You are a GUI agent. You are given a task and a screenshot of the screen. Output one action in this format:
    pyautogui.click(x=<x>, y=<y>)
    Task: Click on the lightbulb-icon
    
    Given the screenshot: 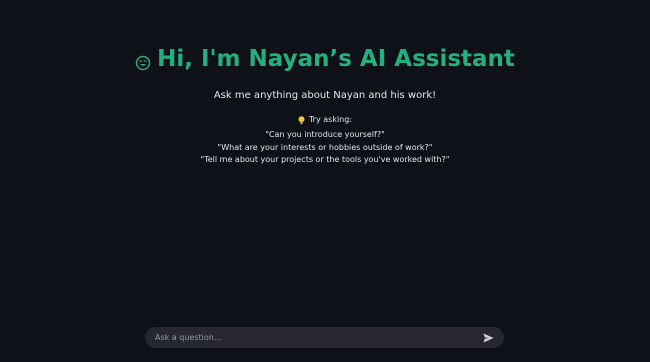 What is the action you would take?
    pyautogui.click(x=301, y=120)
    